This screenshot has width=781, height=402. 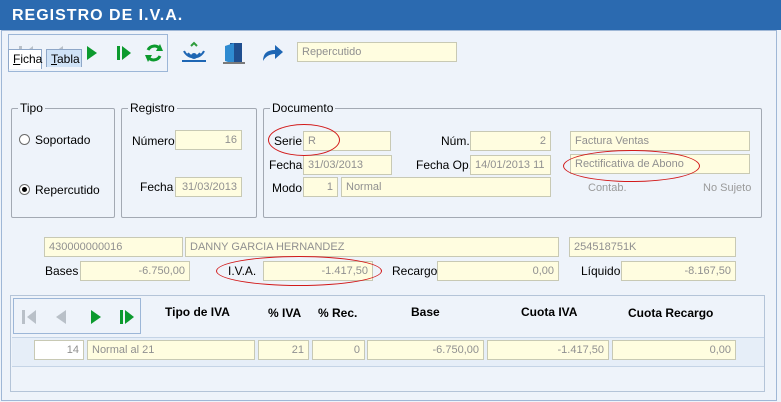 What do you see at coordinates (208, 187) in the screenshot?
I see `registro-fecha-field: 31/03/2013` at bounding box center [208, 187].